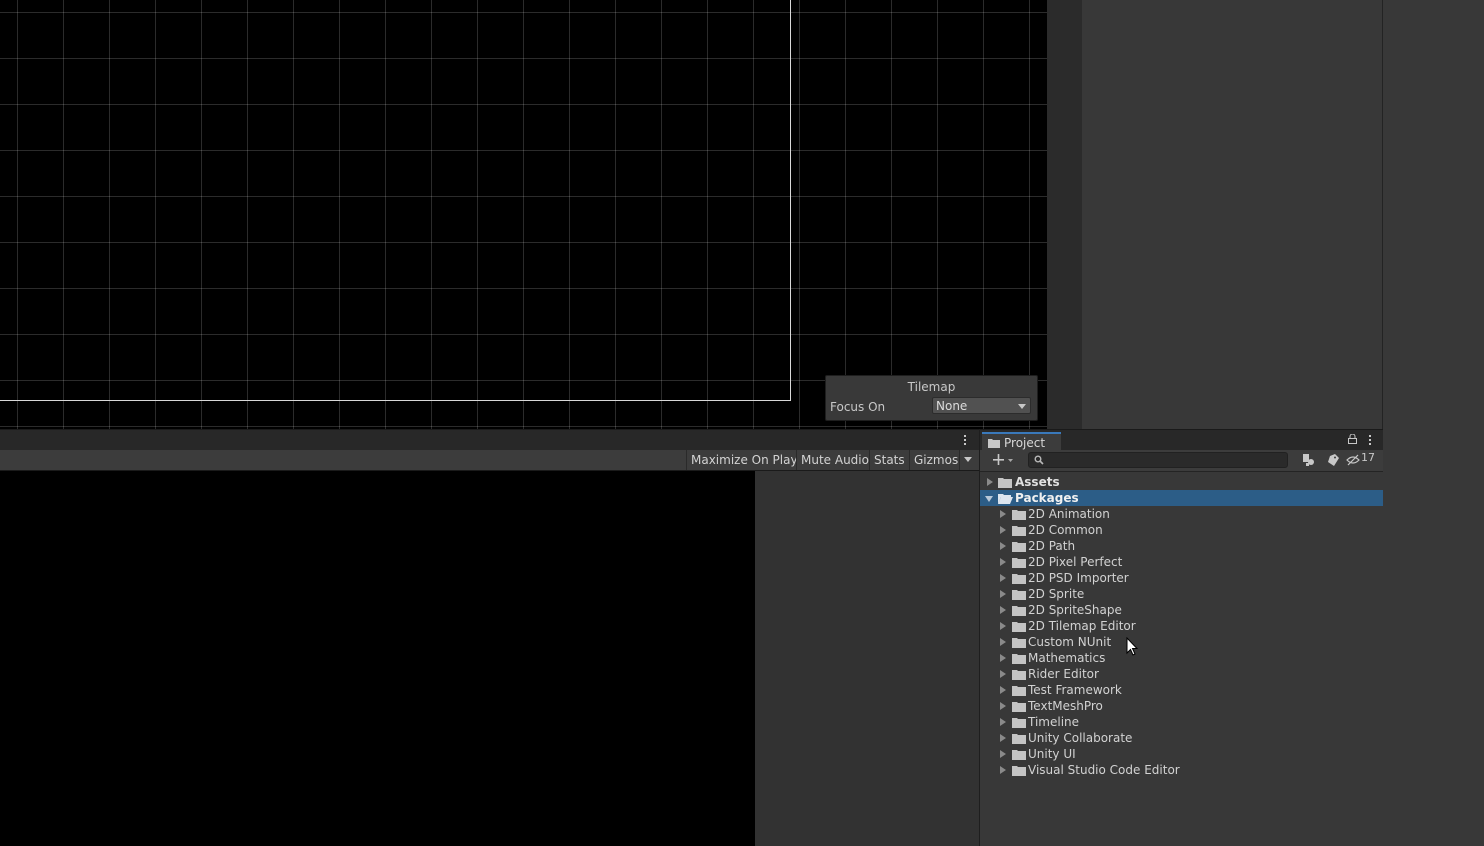 This screenshot has height=846, width=1484. Describe the element at coordinates (1353, 460) in the screenshot. I see `eye-slash-icon` at that location.